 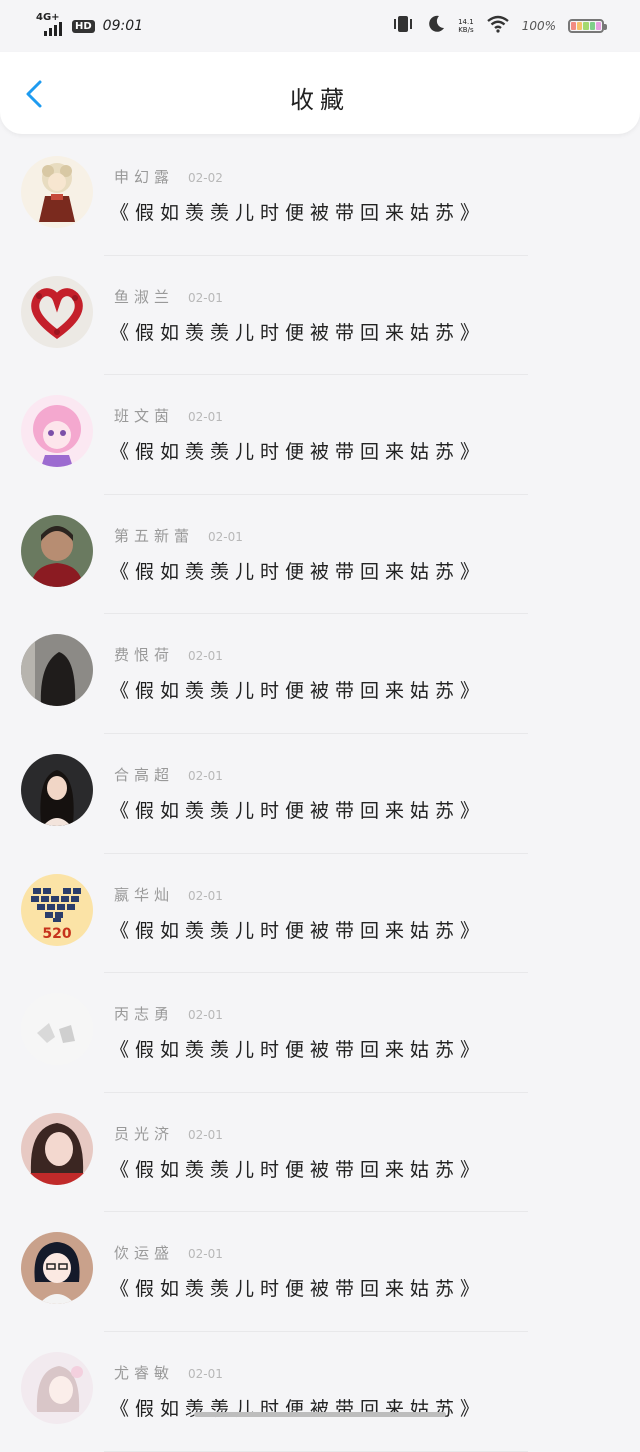 I want to click on status-time: 09:01, so click(x=123, y=26).